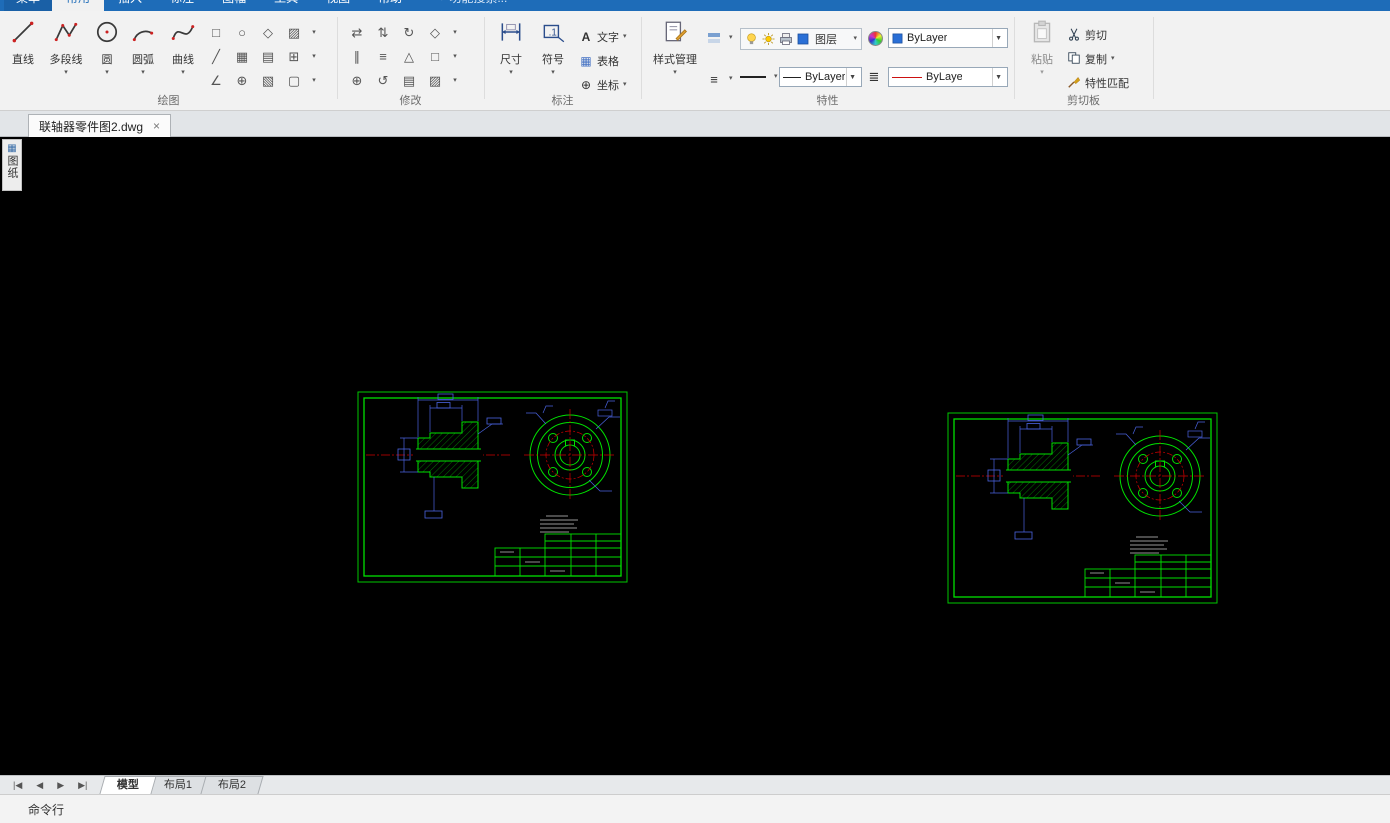  Describe the element at coordinates (875, 38) in the screenshot. I see `color-picker-wheel` at that location.